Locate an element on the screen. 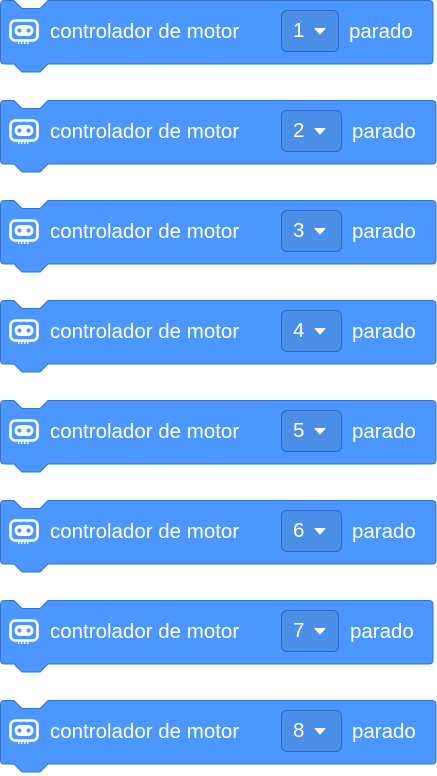  motor-number-value: 7 is located at coordinates (299, 630).